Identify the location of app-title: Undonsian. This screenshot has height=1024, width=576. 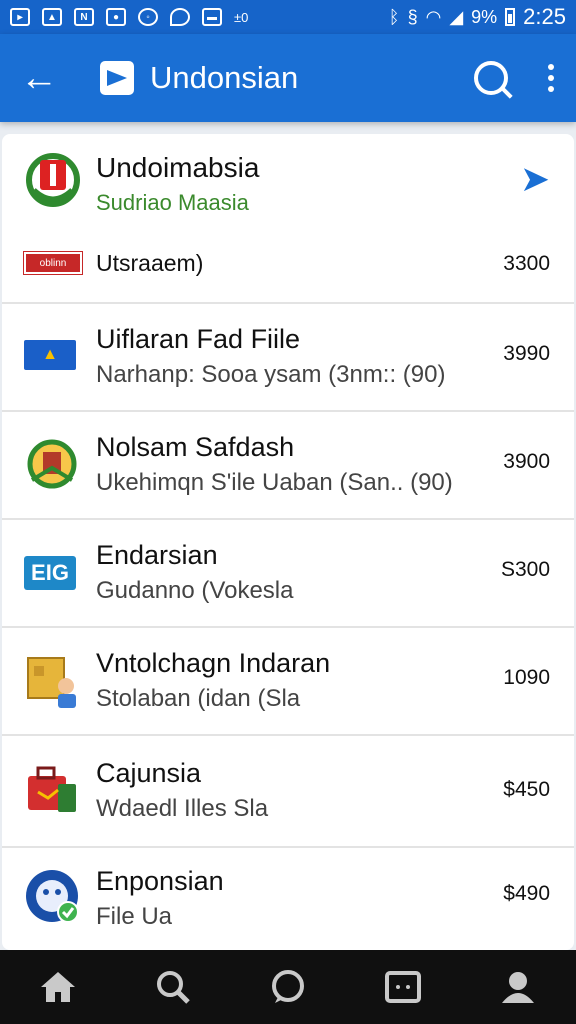
(224, 77).